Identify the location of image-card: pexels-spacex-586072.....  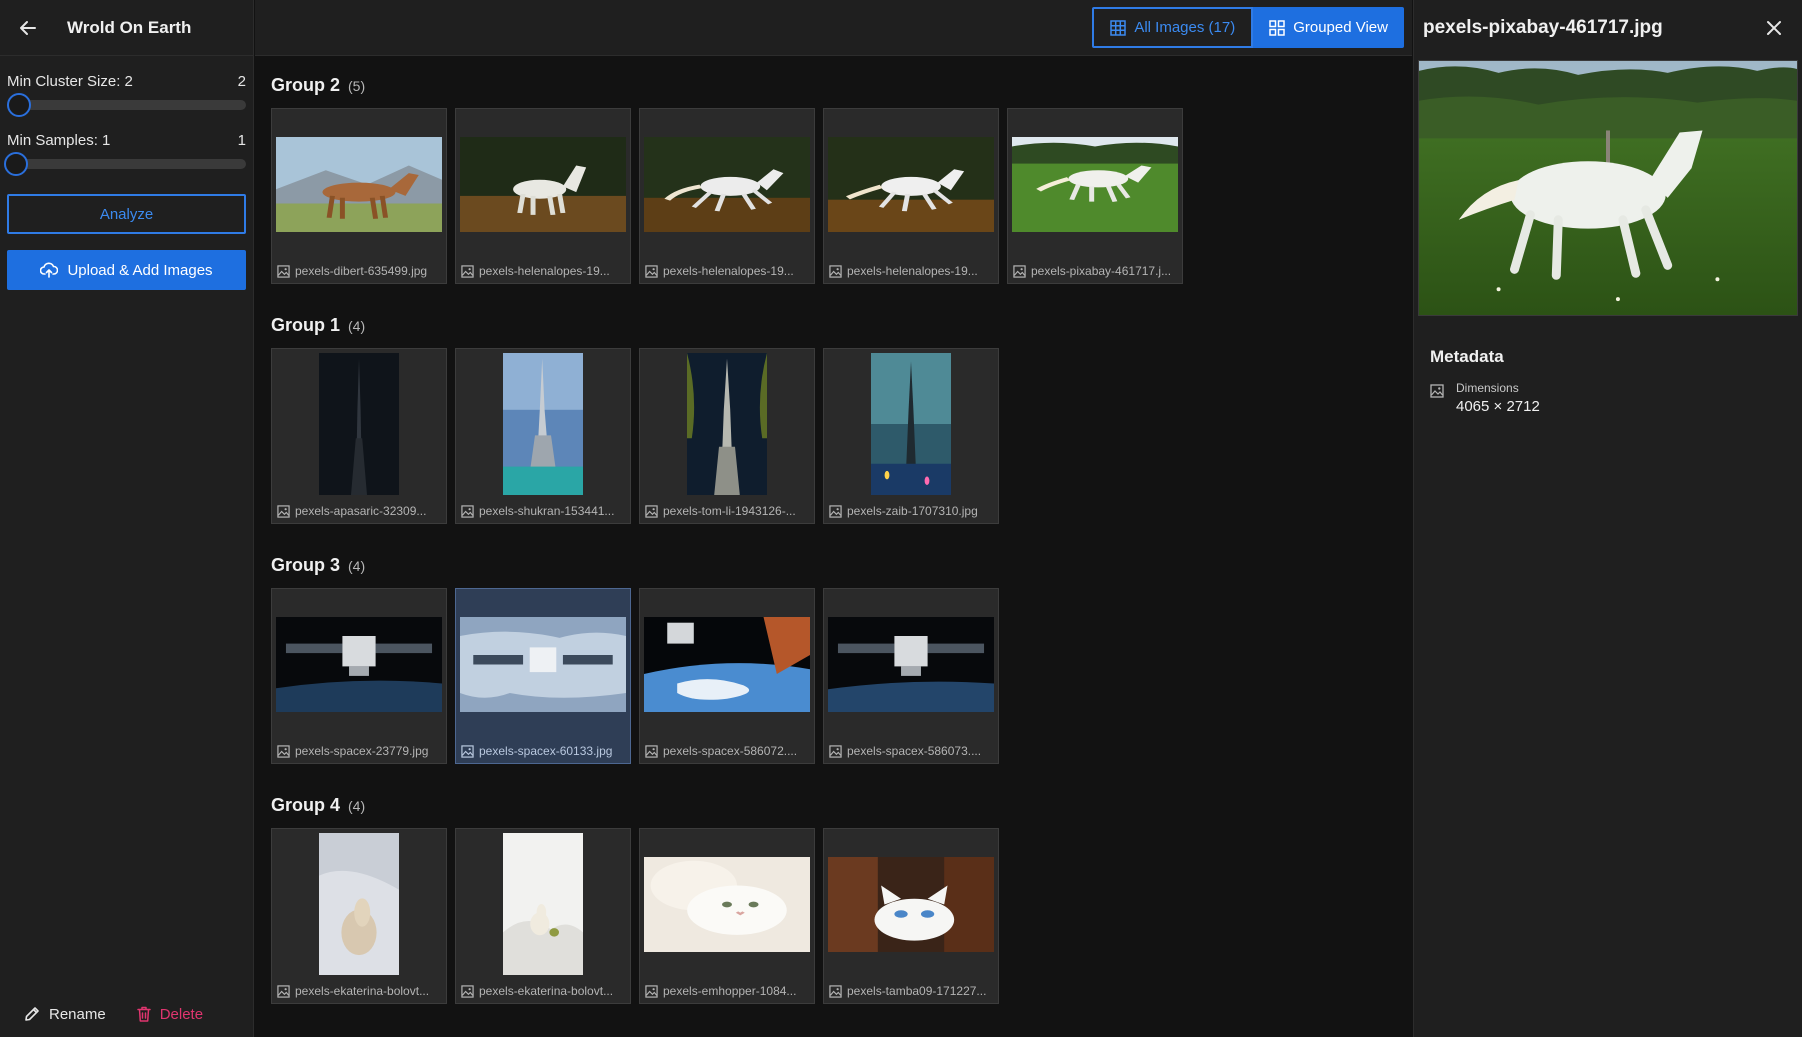
(727, 676).